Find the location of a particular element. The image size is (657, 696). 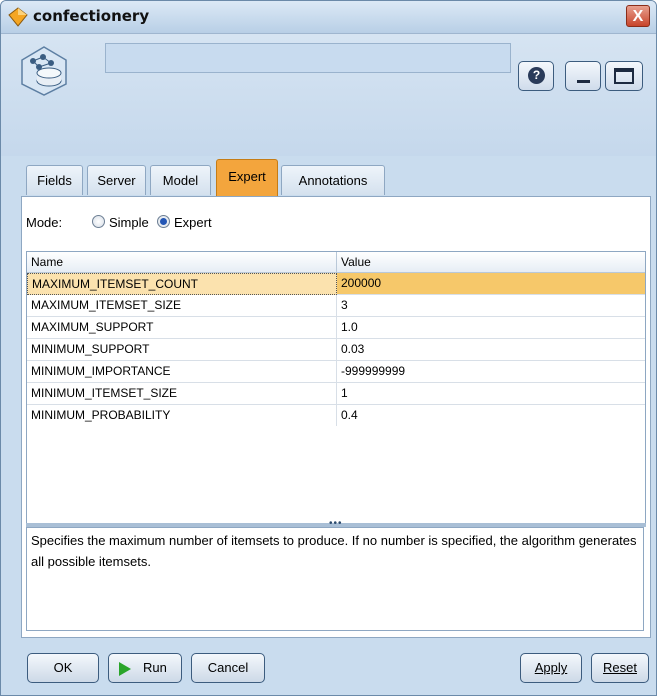

title-bar: confectionery X is located at coordinates (328, 17).